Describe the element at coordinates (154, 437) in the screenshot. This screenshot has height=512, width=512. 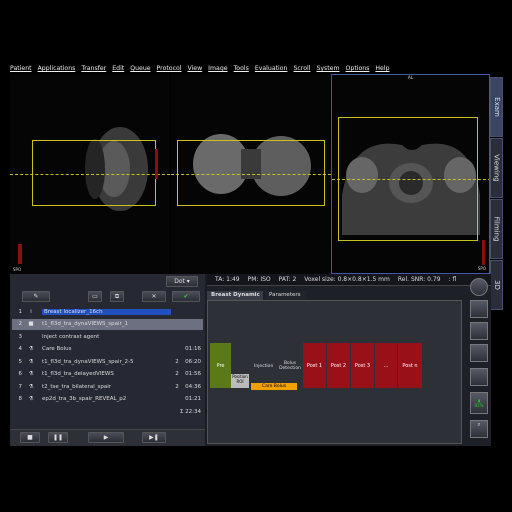
I see `skip-button: ▶❚` at that location.